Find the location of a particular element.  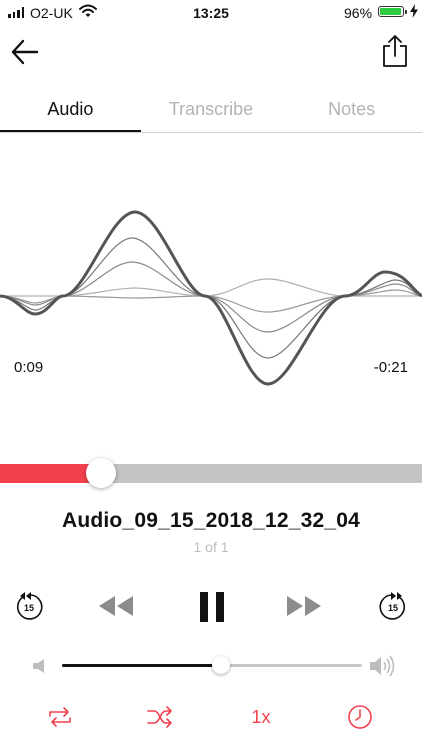

volume-slider is located at coordinates (212, 665).